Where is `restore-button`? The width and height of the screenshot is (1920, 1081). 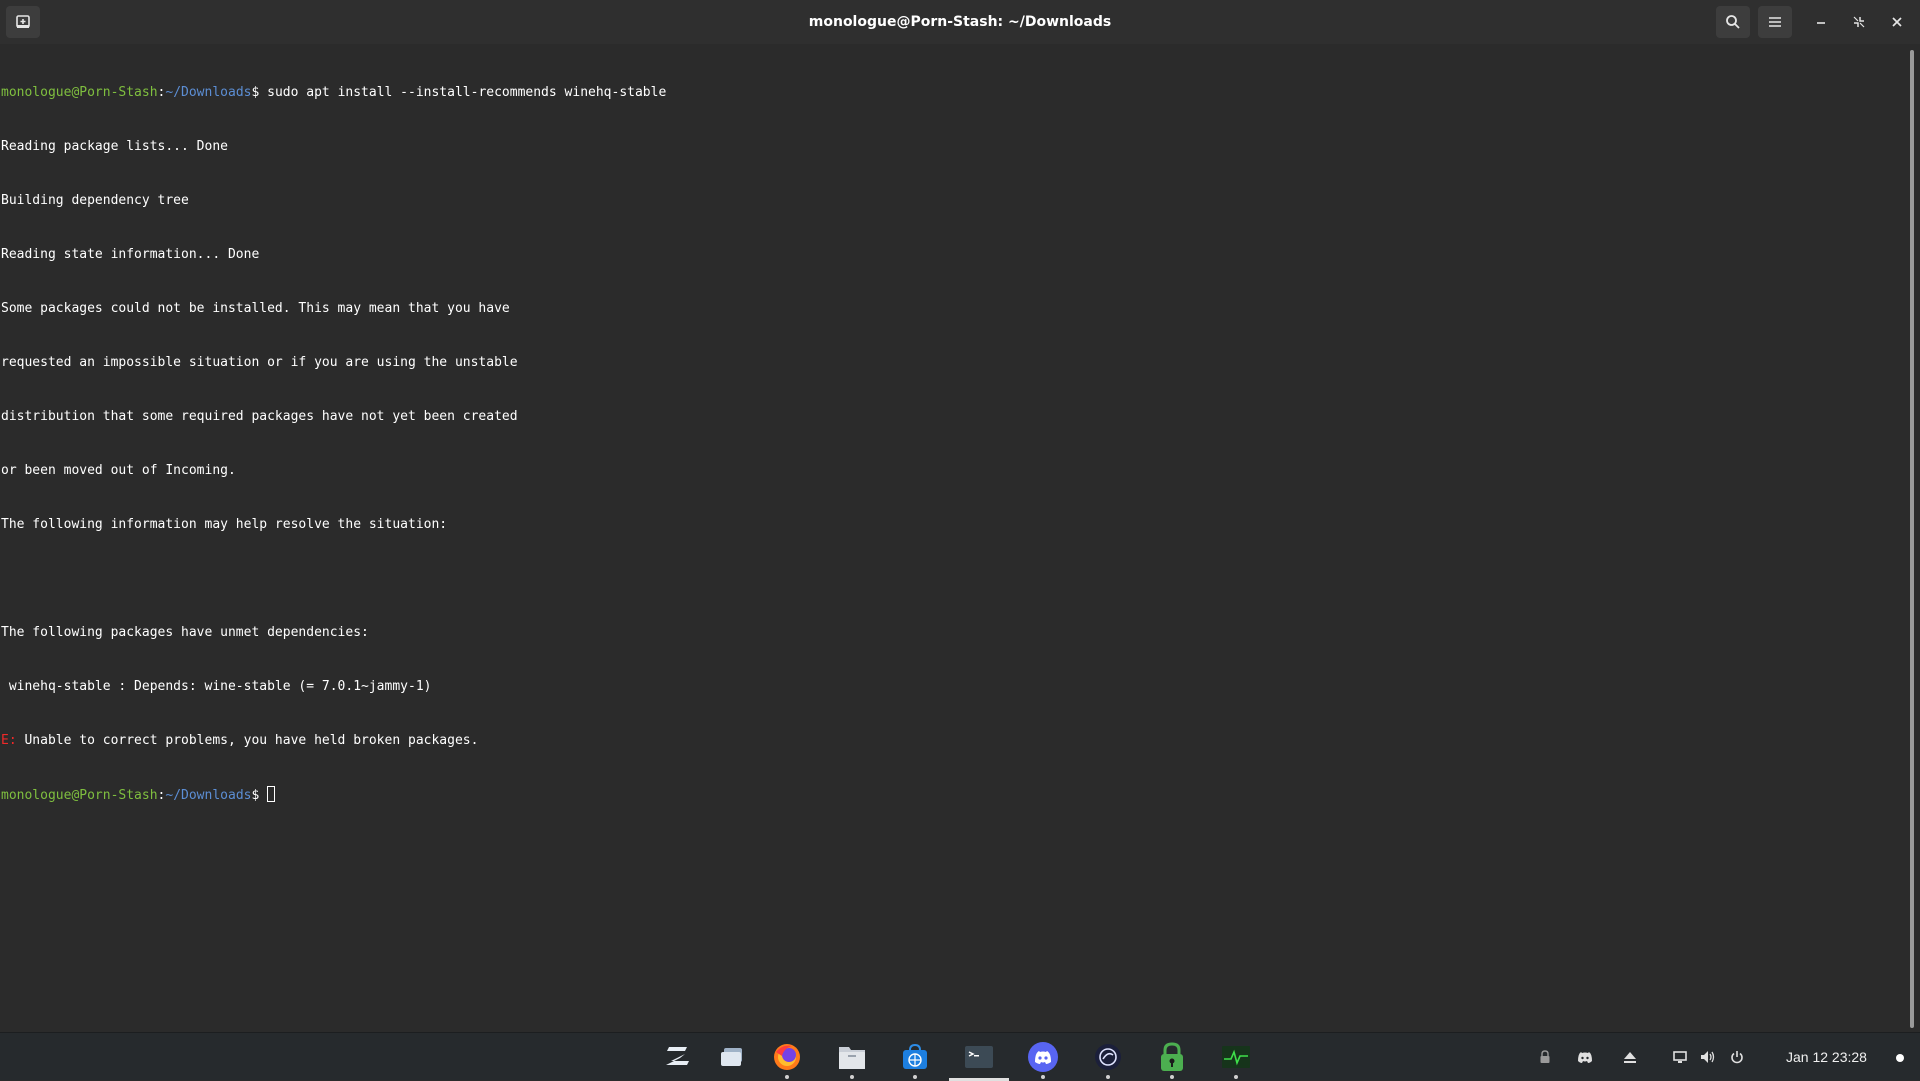
restore-button is located at coordinates (1859, 22).